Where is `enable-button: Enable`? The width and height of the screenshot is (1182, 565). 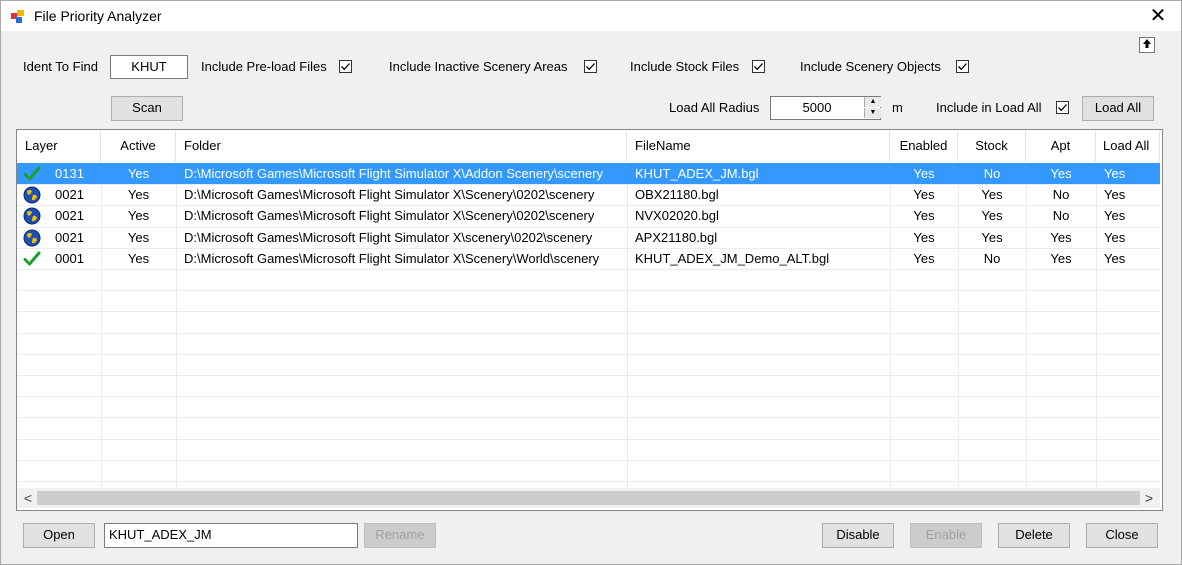 enable-button: Enable is located at coordinates (946, 535).